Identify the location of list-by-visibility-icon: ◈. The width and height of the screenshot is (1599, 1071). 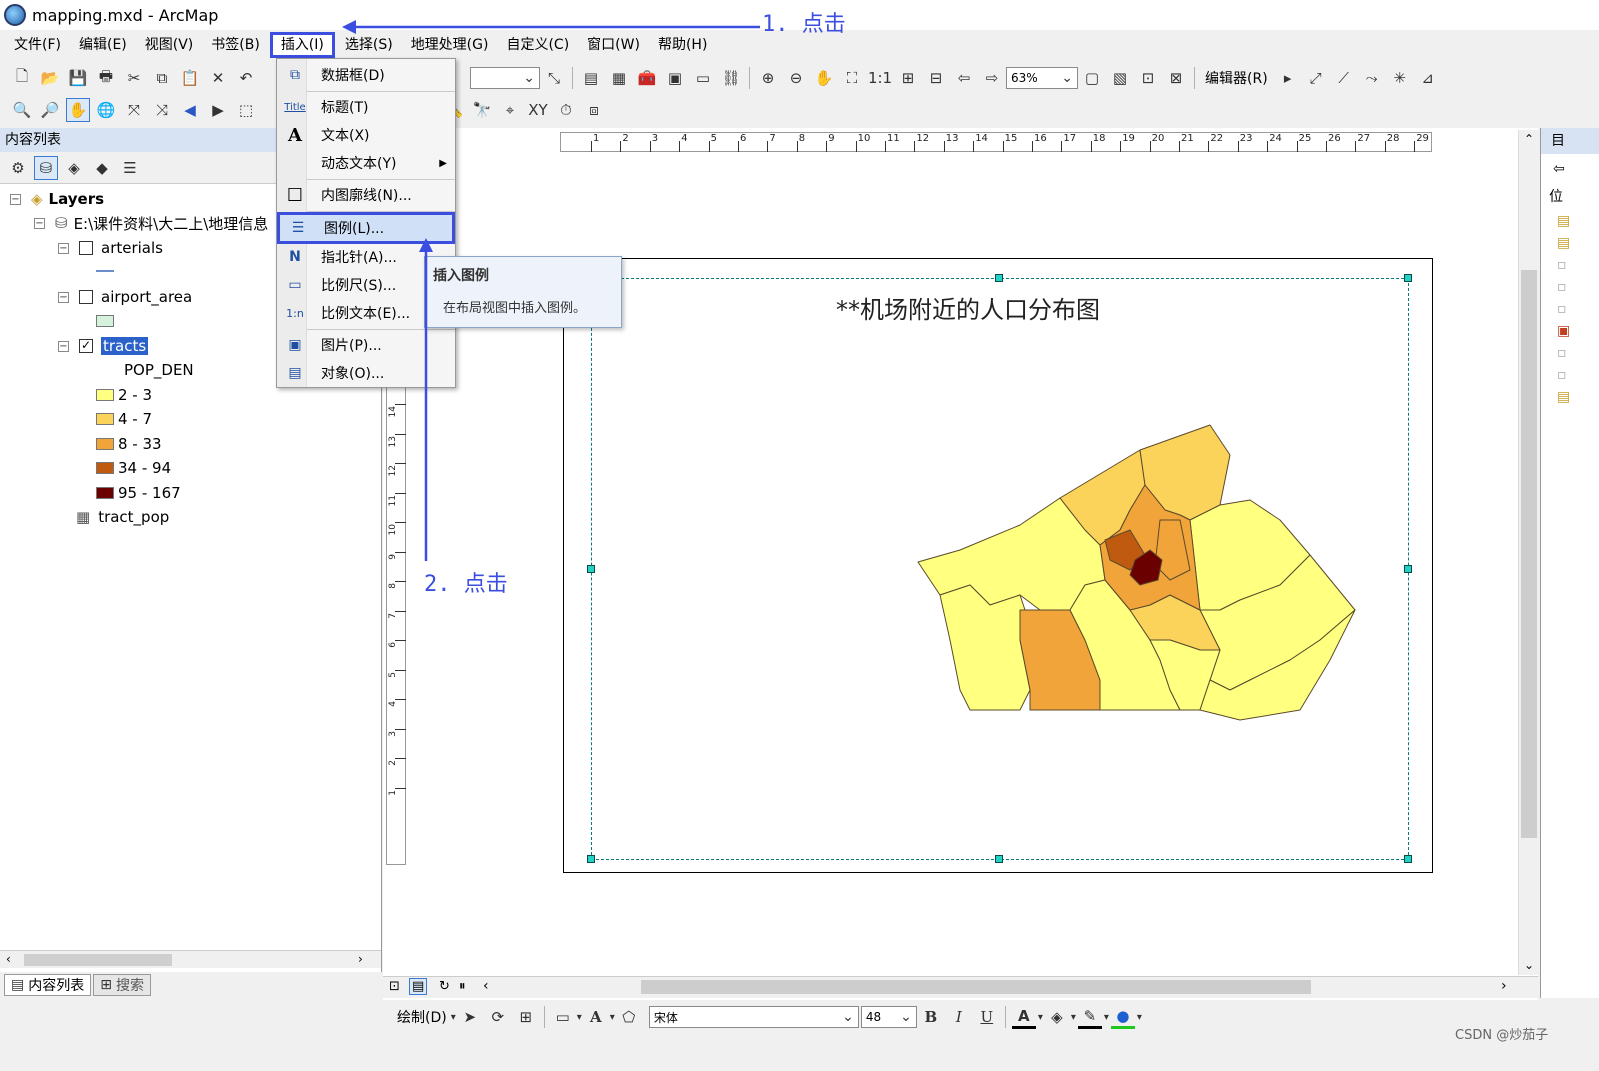
(74, 168).